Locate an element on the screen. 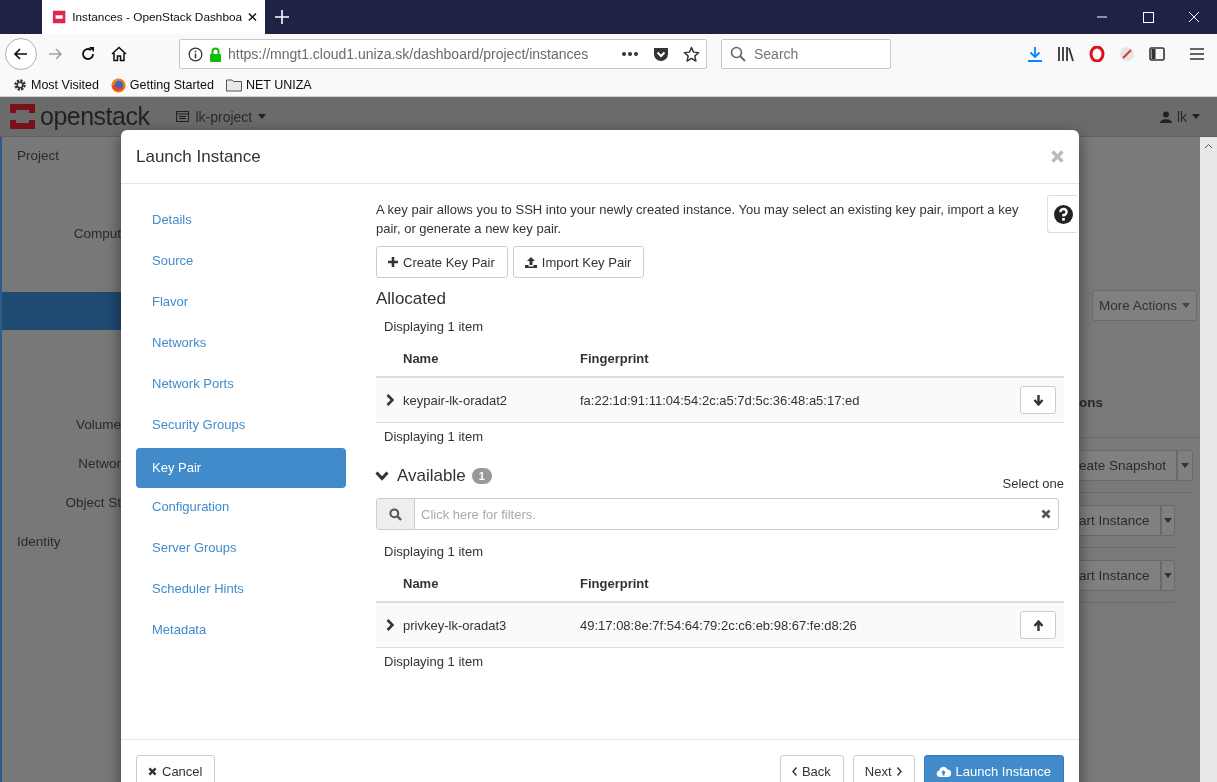 Image resolution: width=1217 pixels, height=782 pixels. sidebar-item: Object St is located at coordinates (61, 503).